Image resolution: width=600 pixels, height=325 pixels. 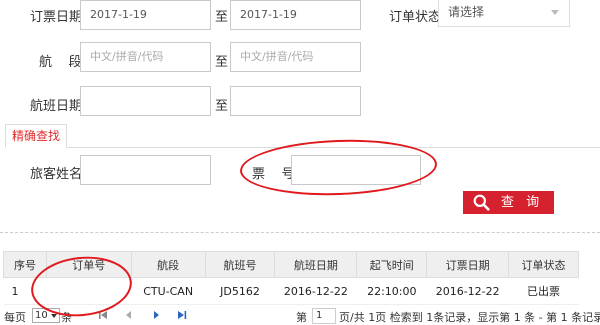 What do you see at coordinates (391, 291) in the screenshot?
I see `cell-departure-time: 22:10:00` at bounding box center [391, 291].